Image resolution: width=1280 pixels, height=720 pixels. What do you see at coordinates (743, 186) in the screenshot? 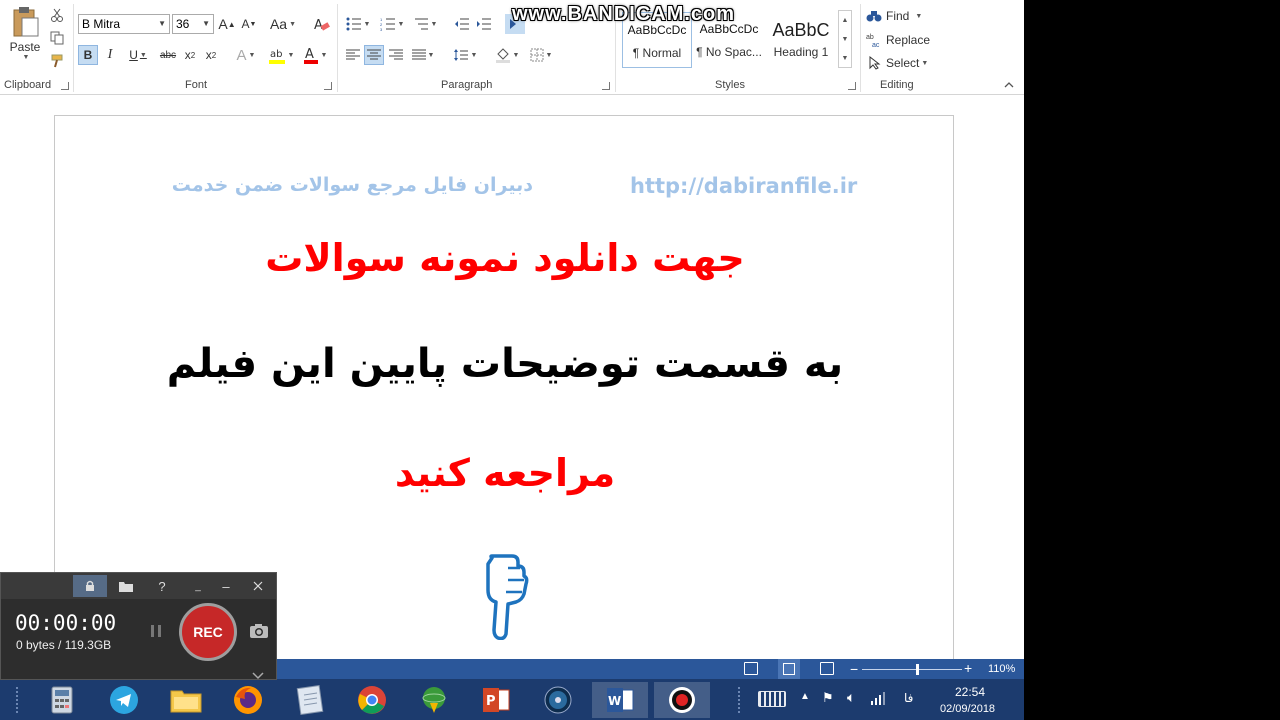
I see `header-url: http://dabiranfile.ir` at bounding box center [743, 186].